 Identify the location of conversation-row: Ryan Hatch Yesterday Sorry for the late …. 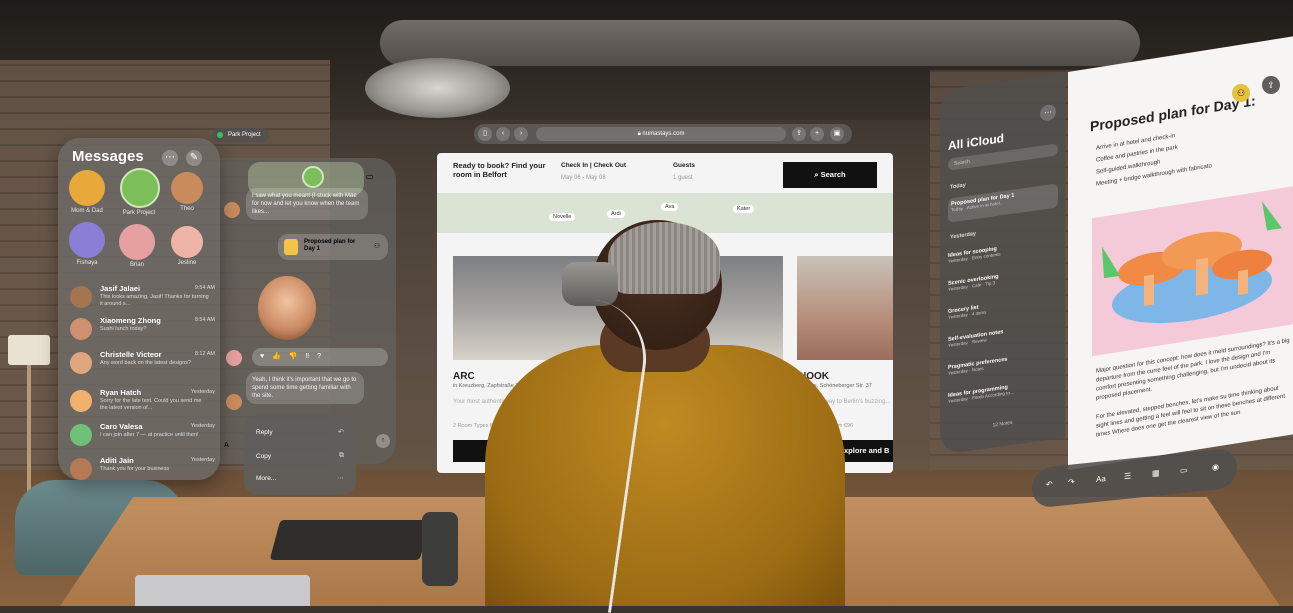
(142, 403).